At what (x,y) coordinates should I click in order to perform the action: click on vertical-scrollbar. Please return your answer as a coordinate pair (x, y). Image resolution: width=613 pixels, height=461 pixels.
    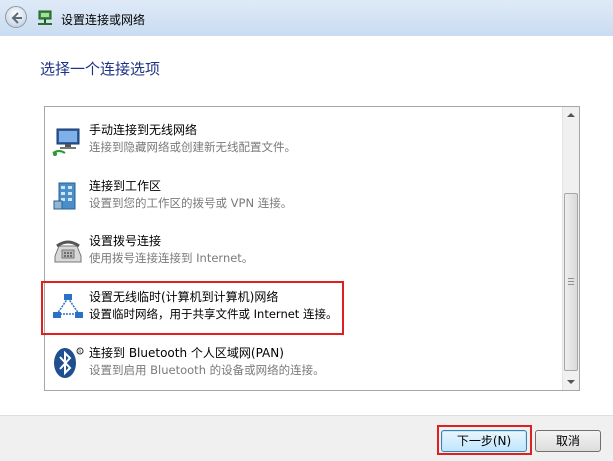
    Looking at the image, I should click on (570, 248).